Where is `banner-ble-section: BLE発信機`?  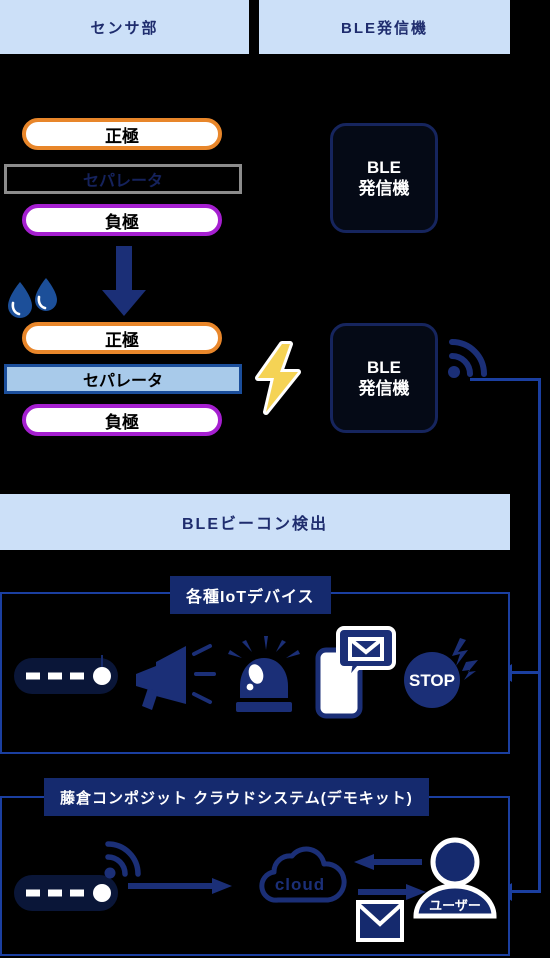 banner-ble-section: BLE発信機 is located at coordinates (384, 27).